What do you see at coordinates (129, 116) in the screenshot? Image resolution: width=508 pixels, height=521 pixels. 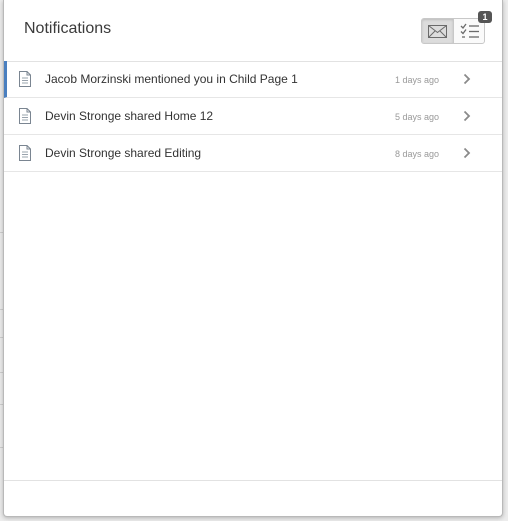 I see `notification-text: Devin Stronge shared Home 12` at bounding box center [129, 116].